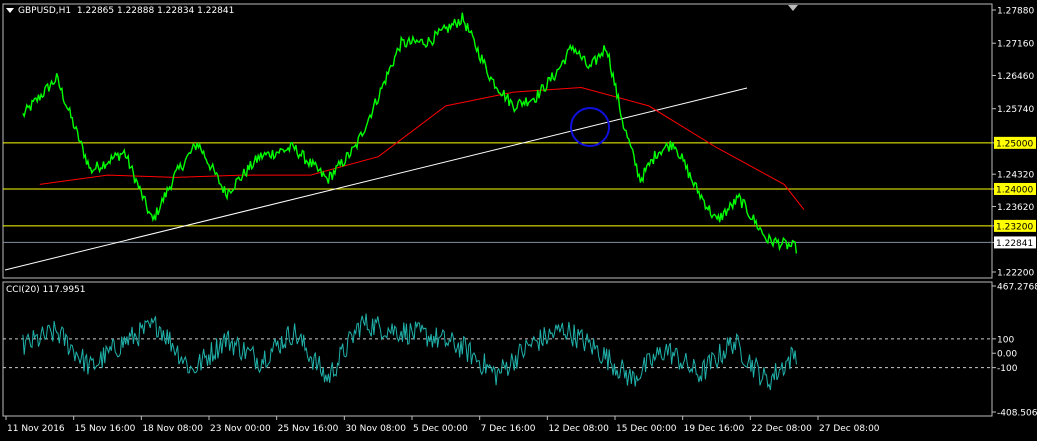 This screenshot has height=441, width=1037. Describe the element at coordinates (1007, 355) in the screenshot. I see `cci-tick-label: 0.00` at that location.